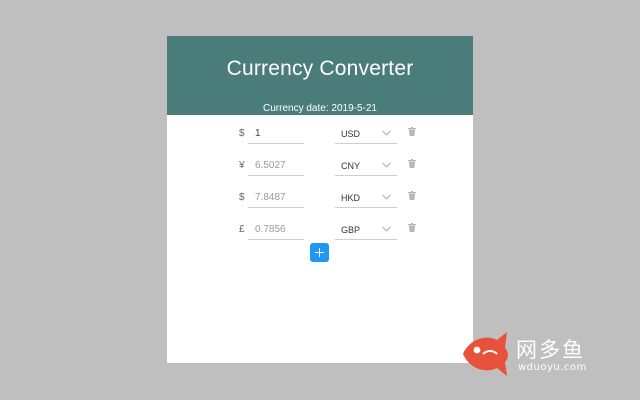 This screenshot has width=640, height=400. Describe the element at coordinates (351, 230) in the screenshot. I see `currency-code: GBP` at that location.